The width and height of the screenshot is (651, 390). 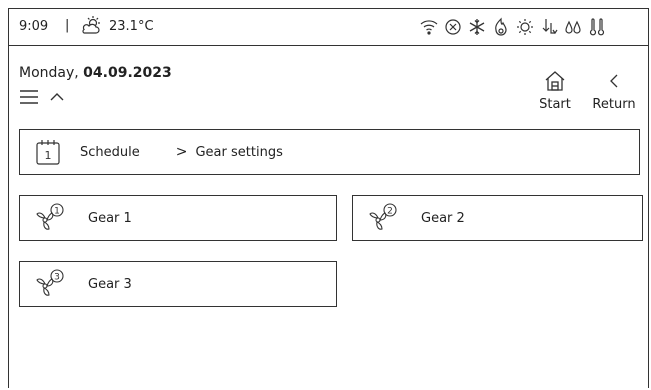 I want to click on status-time: 9:09, so click(x=34, y=26).